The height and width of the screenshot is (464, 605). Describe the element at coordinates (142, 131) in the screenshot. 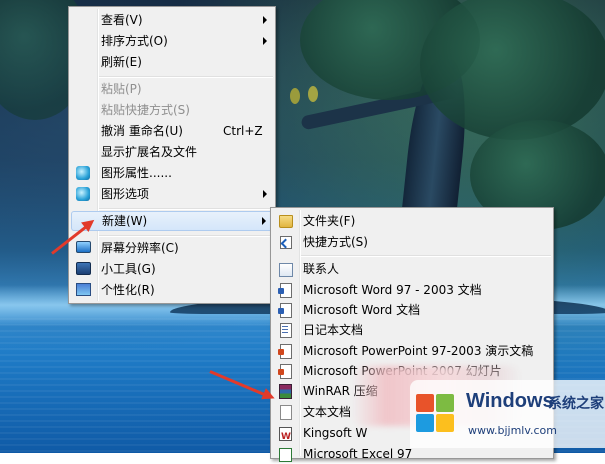

I see `menu-item-label: 撤消 重命名(U)` at that location.